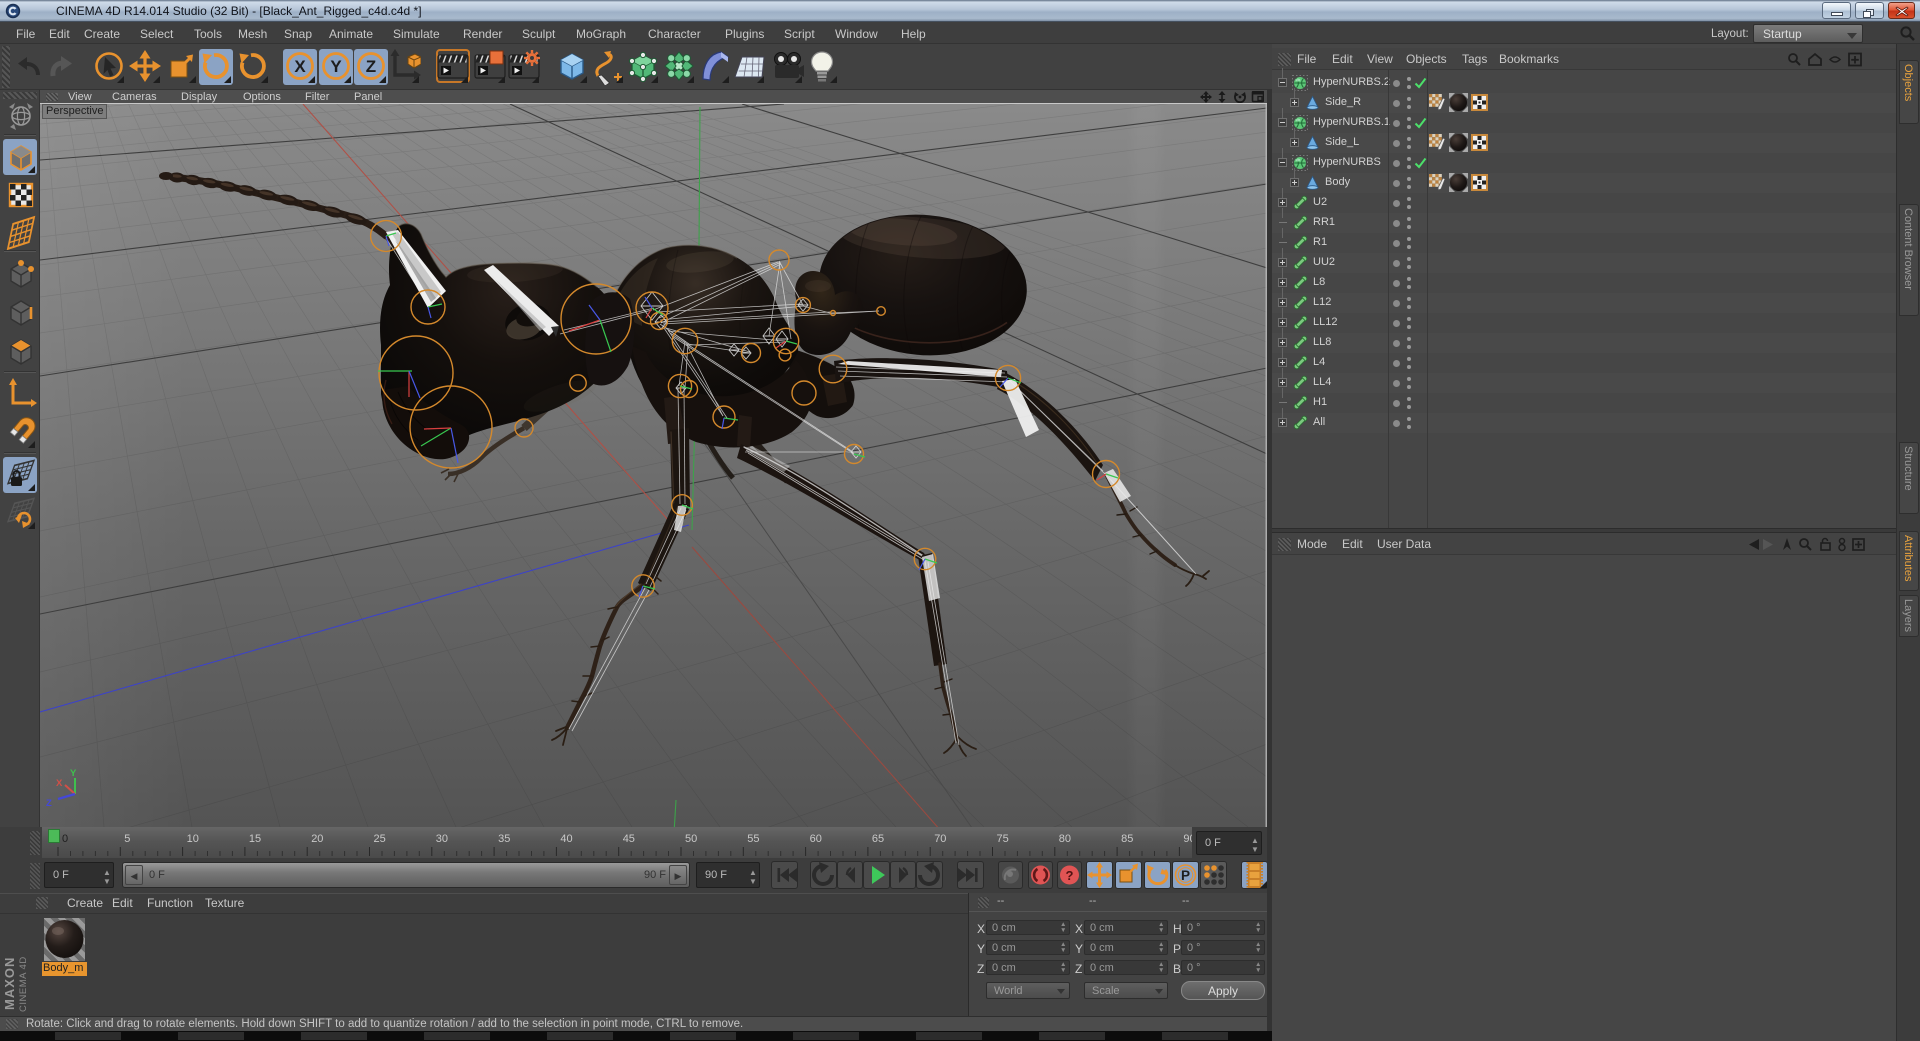 The width and height of the screenshot is (1920, 1041). What do you see at coordinates (878, 839) in the screenshot?
I see `svg-text: 65` at bounding box center [878, 839].